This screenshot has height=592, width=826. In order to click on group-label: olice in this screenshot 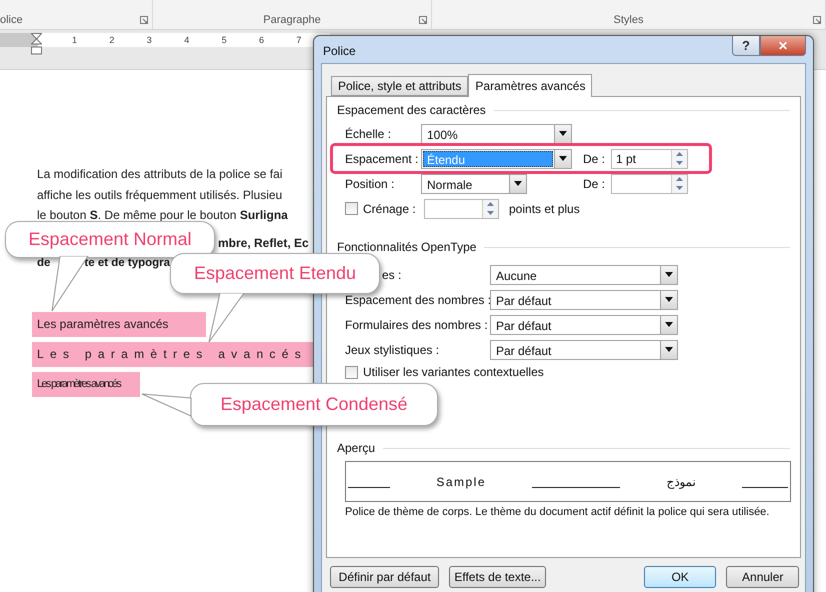, I will do `click(11, 20)`.